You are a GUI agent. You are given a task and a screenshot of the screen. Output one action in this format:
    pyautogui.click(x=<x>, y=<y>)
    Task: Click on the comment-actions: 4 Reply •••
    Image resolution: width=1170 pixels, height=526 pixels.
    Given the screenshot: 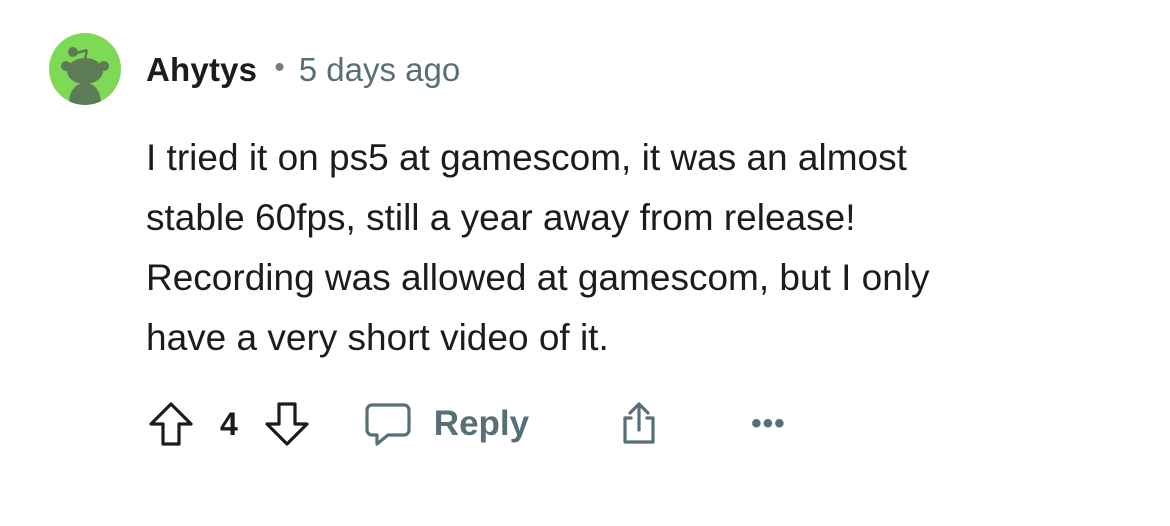 What is the action you would take?
    pyautogui.click(x=466, y=424)
    